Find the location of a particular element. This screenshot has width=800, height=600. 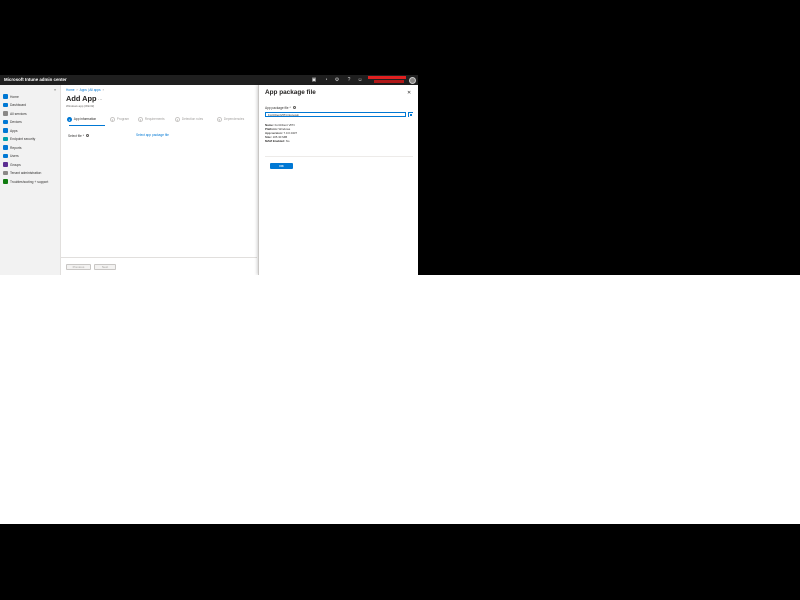

nav-item-label: Dashboard is located at coordinates (18, 105).